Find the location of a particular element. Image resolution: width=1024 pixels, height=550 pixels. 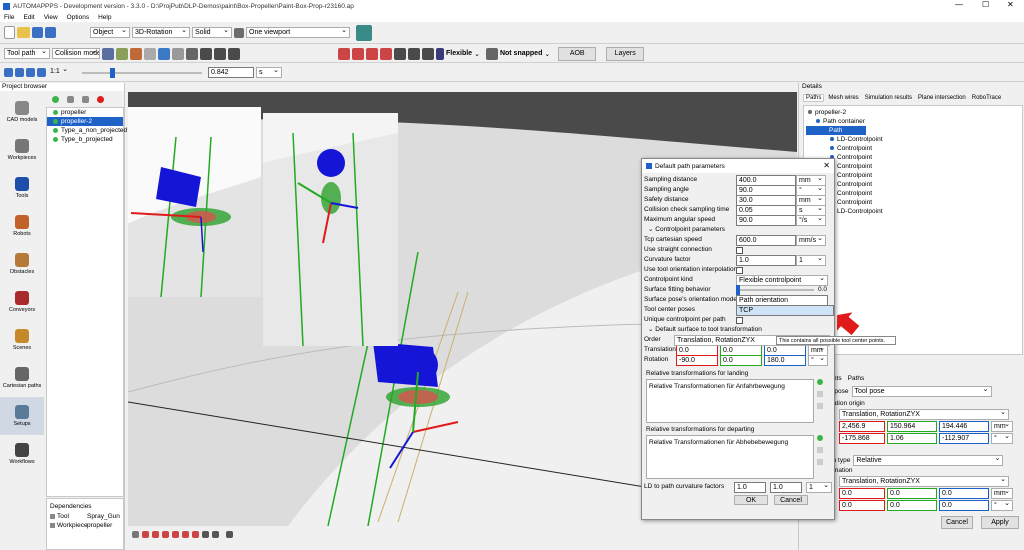

object-select: Object is located at coordinates (110, 32).